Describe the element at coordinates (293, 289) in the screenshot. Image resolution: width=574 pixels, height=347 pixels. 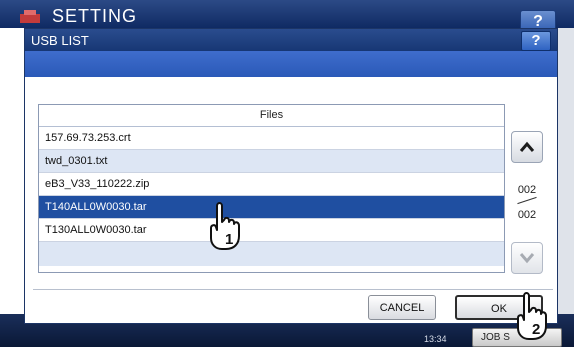
I see `footer-divider` at that location.